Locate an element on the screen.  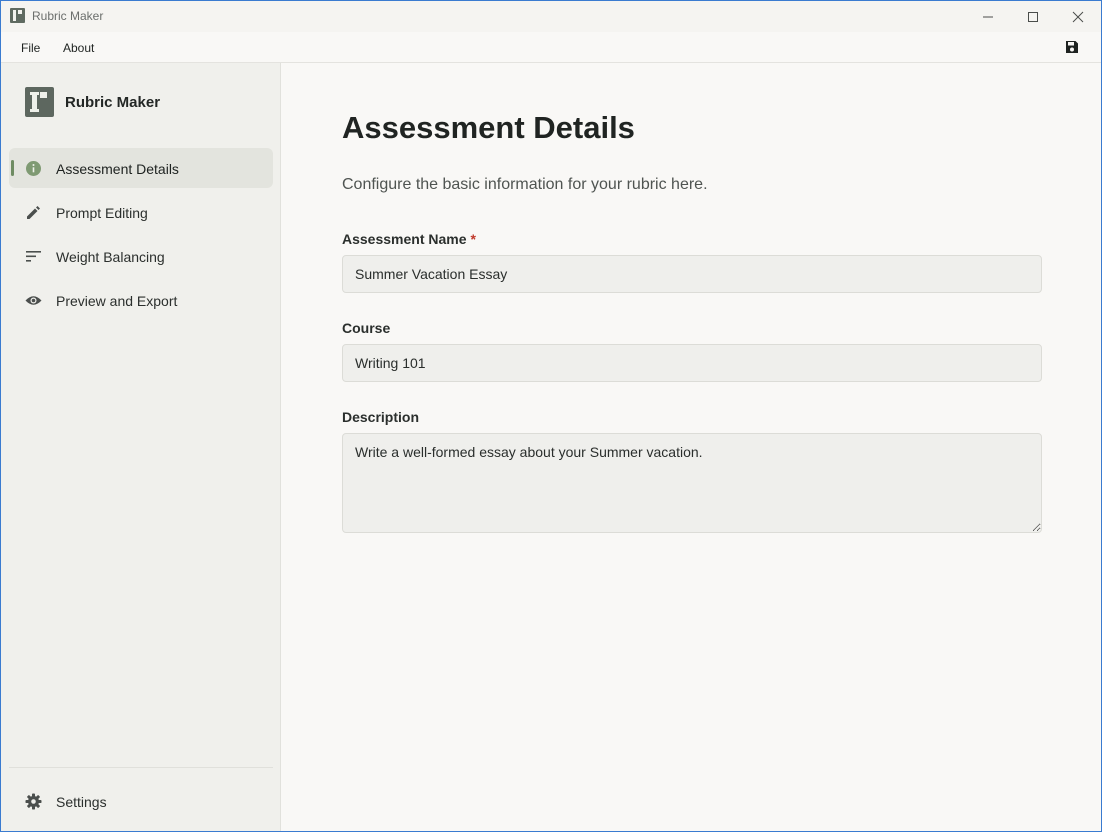
save-icon is located at coordinates (1072, 47).